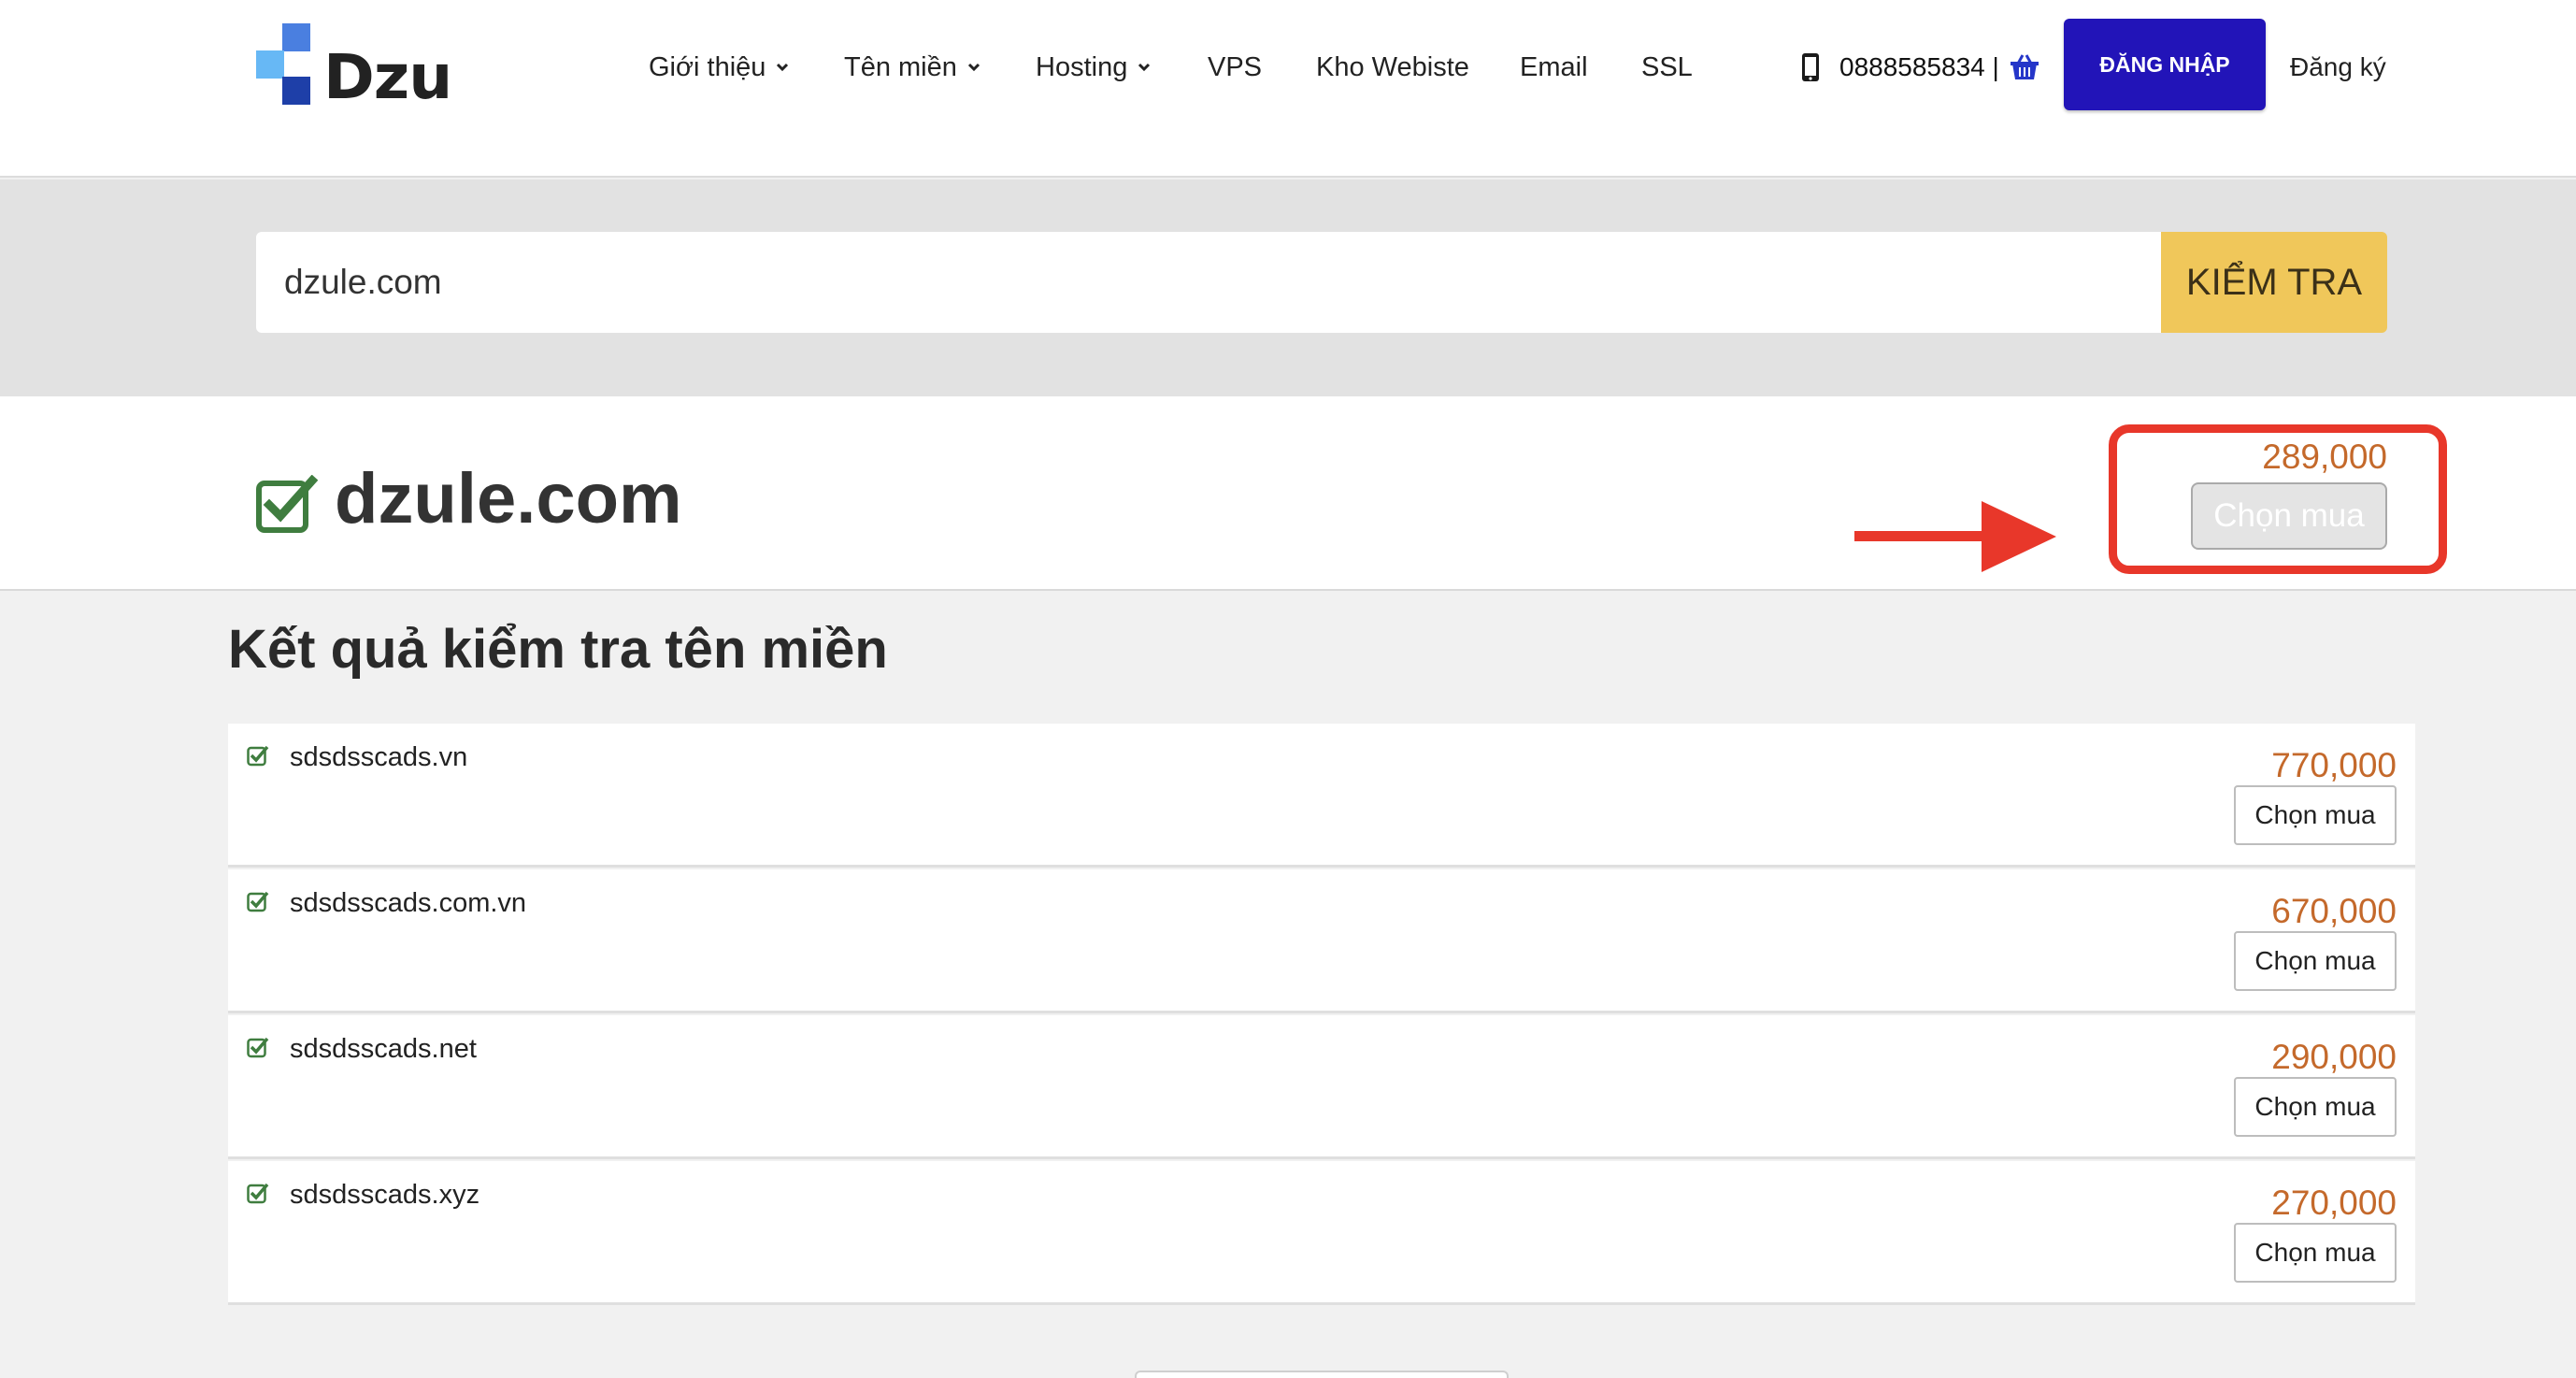 The width and height of the screenshot is (2576, 1378). I want to click on nav-item-email: Email, so click(1554, 67).